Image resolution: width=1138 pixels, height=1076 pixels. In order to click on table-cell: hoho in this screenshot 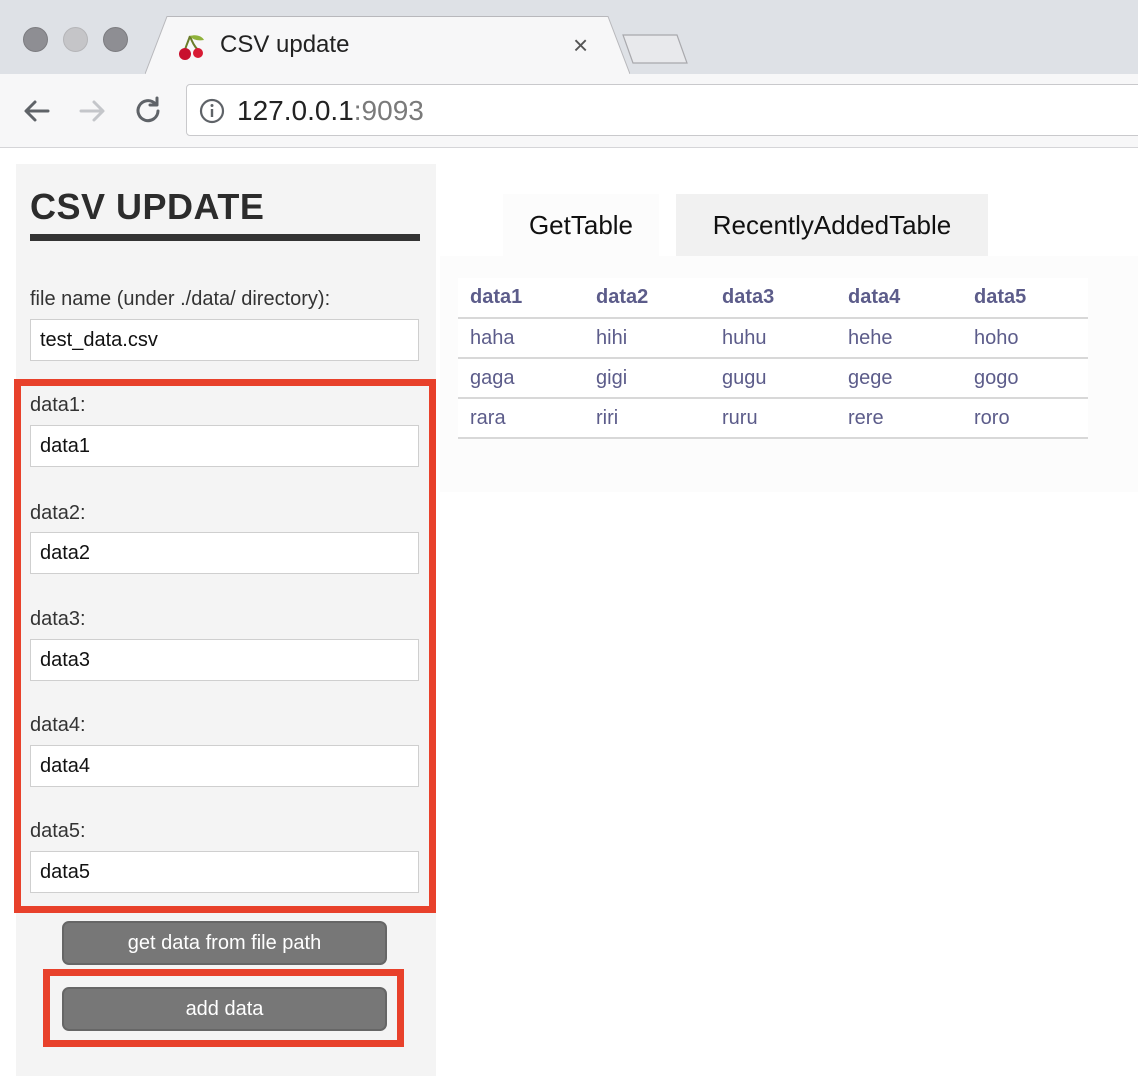, I will do `click(1025, 338)`.